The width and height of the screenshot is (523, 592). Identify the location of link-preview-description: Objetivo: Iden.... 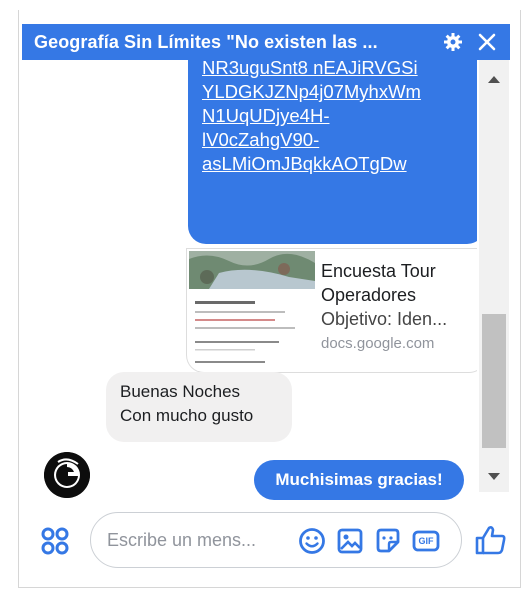
(384, 319).